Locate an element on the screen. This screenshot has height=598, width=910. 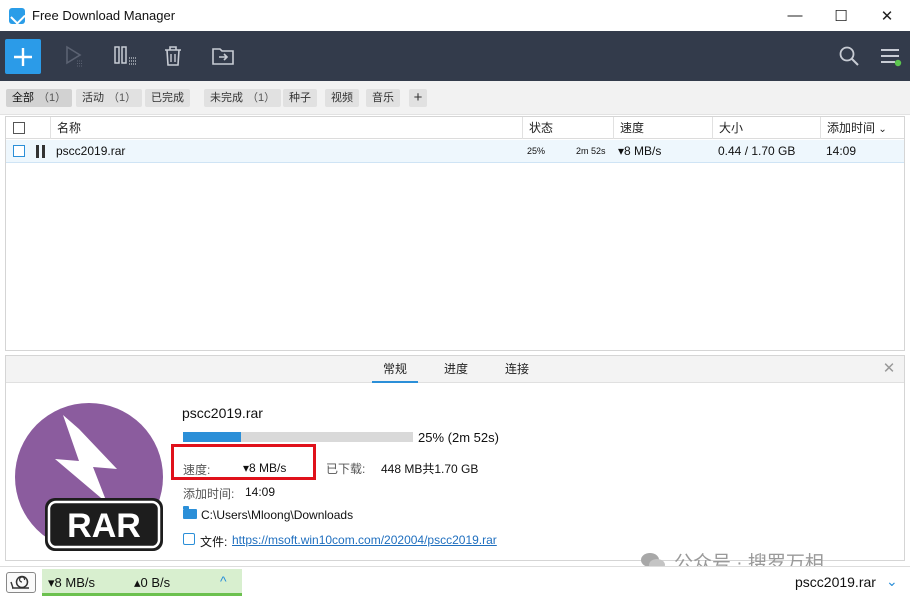
traffic-summary: ▾8 MB/s ▴0 B/s ^ is located at coordinates (142, 582).